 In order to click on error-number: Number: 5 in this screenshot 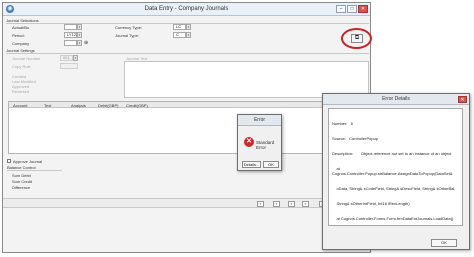, I will do `click(342, 123)`.